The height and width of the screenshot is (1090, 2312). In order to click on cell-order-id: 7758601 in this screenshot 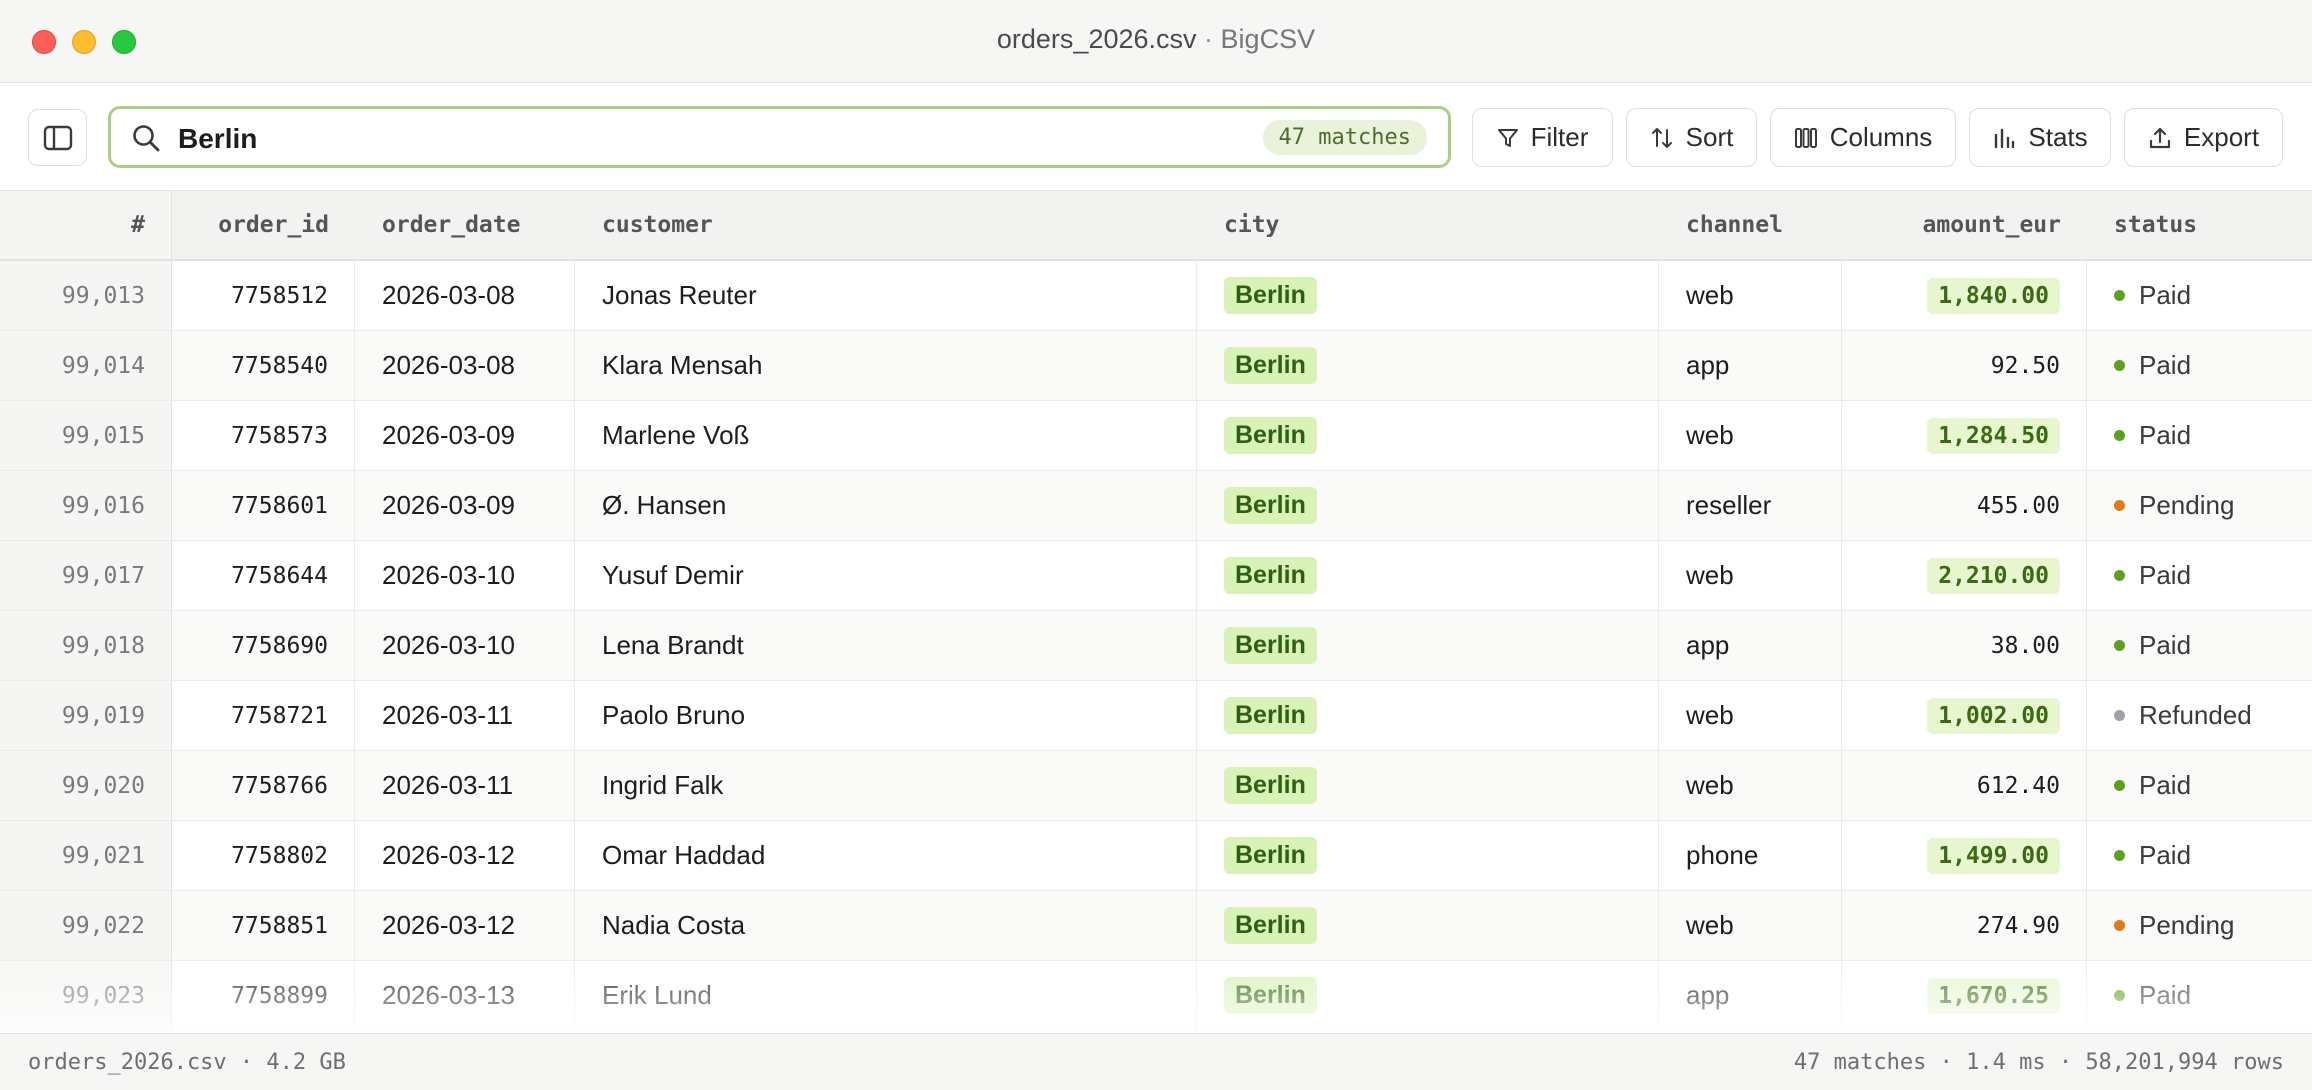, I will do `click(263, 505)`.